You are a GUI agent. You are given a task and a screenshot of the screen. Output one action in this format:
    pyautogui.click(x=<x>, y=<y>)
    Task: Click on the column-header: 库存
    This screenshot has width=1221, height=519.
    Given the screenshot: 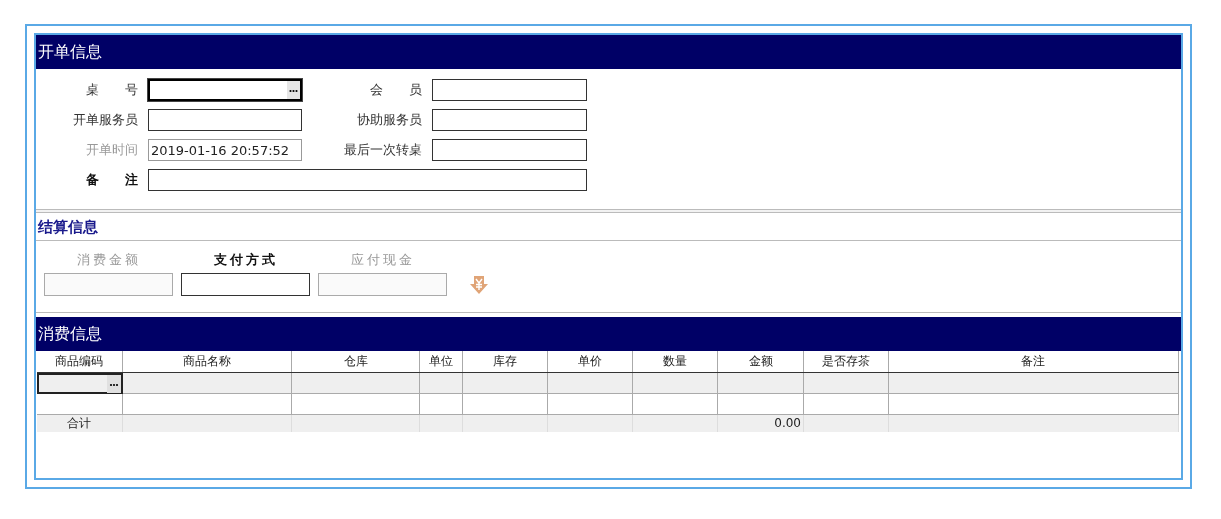 What is the action you would take?
    pyautogui.click(x=505, y=361)
    